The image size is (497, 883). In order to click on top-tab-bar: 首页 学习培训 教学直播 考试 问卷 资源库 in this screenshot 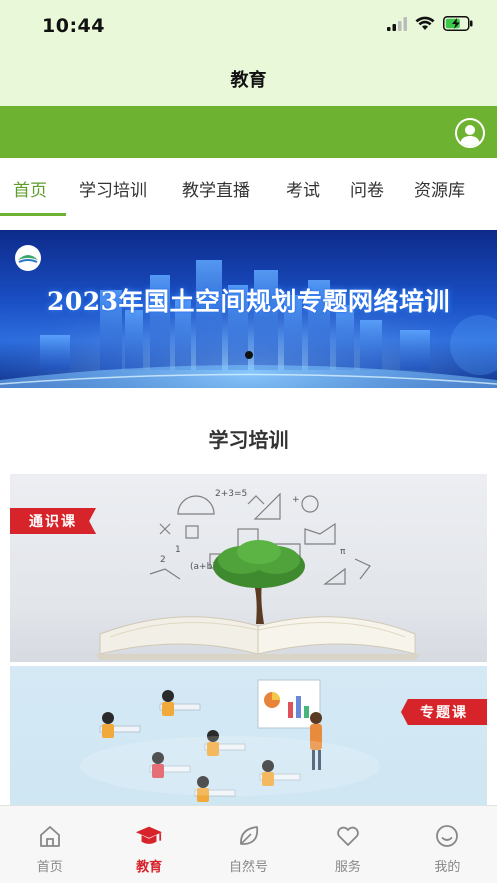, I will do `click(248, 188)`.